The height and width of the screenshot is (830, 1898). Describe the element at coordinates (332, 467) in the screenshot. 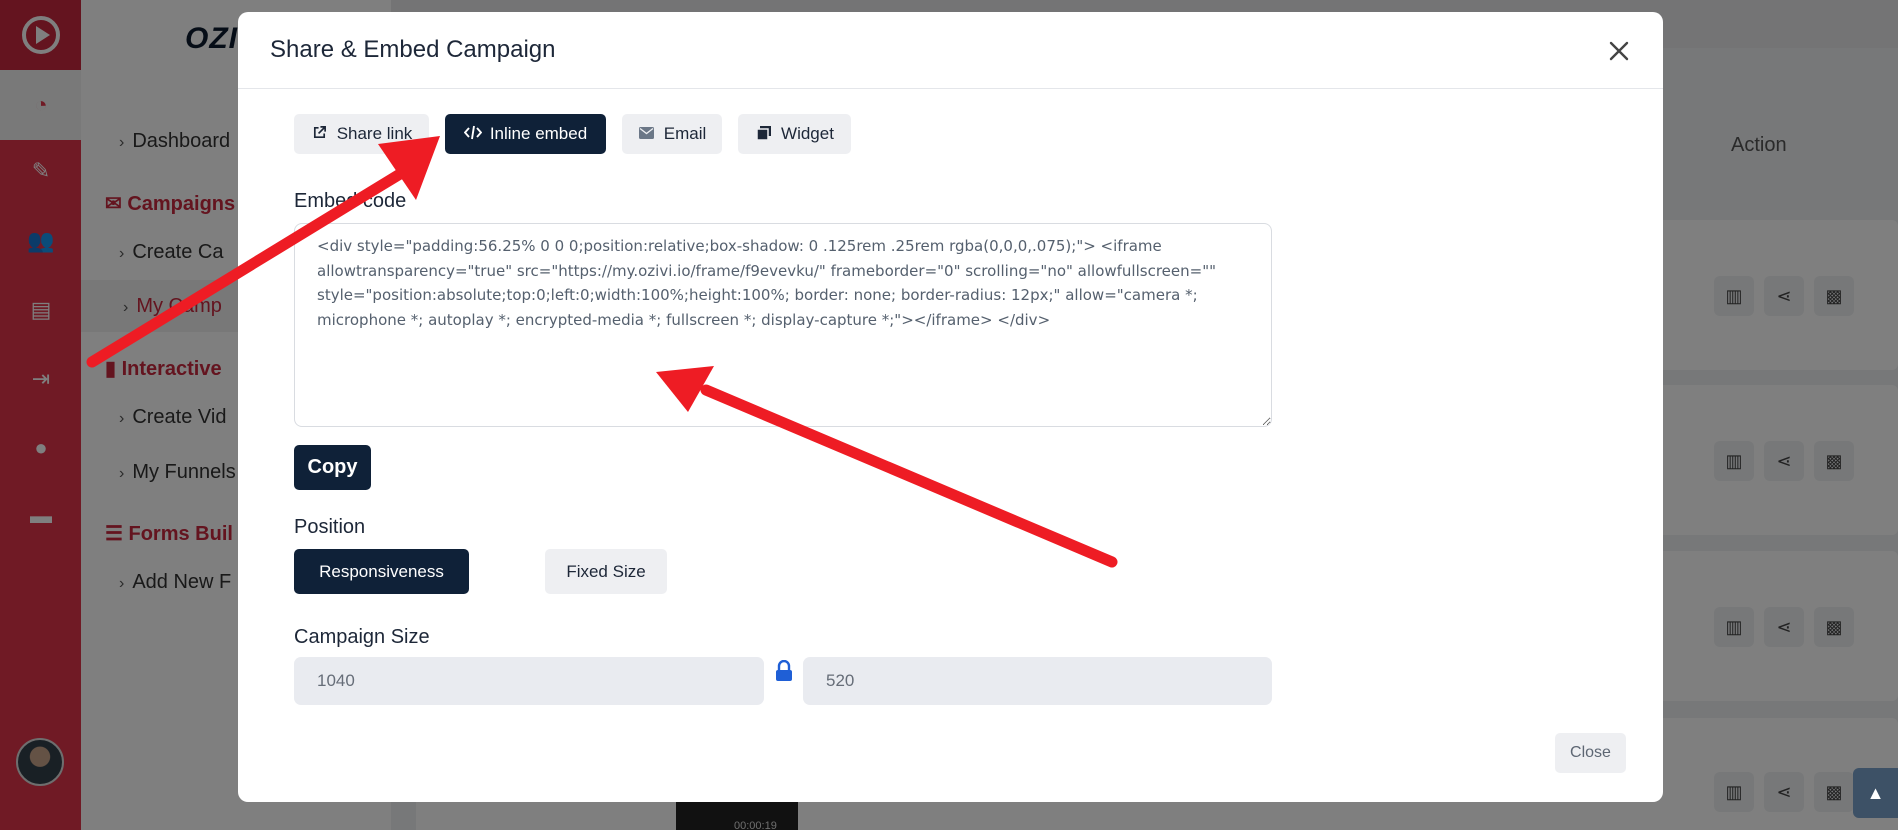

I see `copy-button: Copy` at that location.